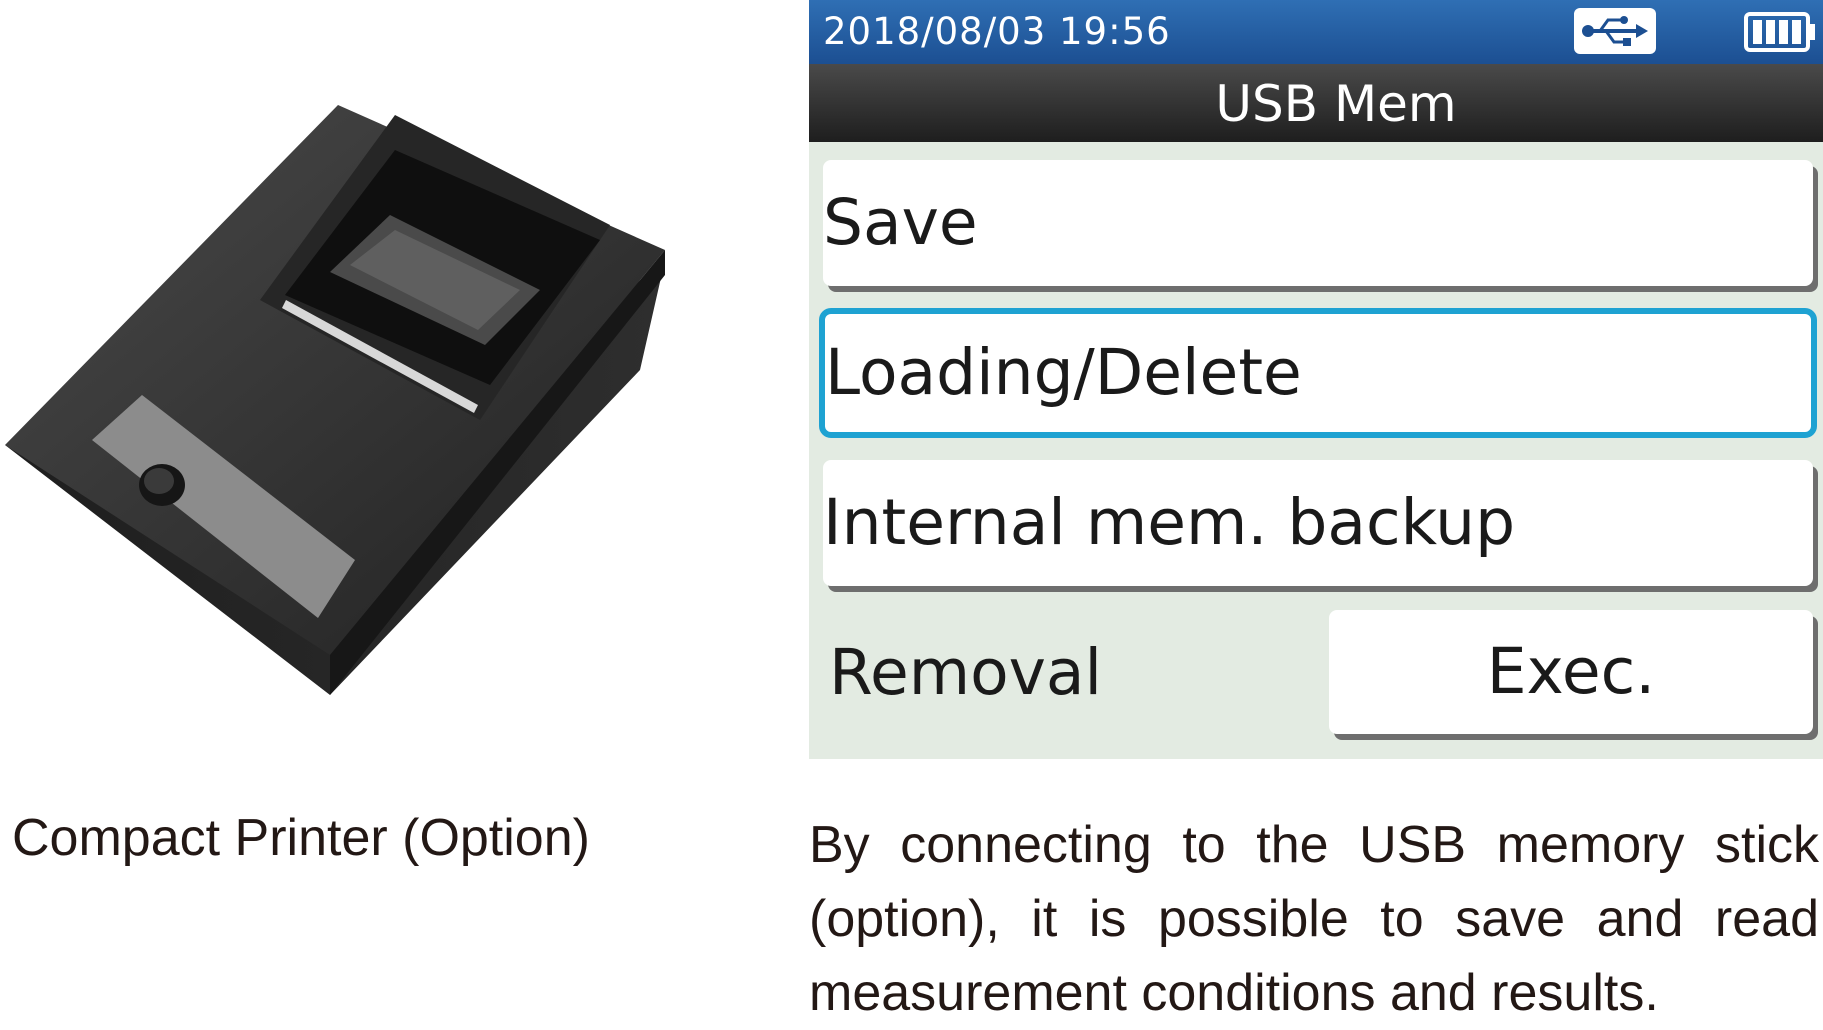 The width and height of the screenshot is (1823, 1030). I want to click on exec-button: Exec., so click(1571, 672).